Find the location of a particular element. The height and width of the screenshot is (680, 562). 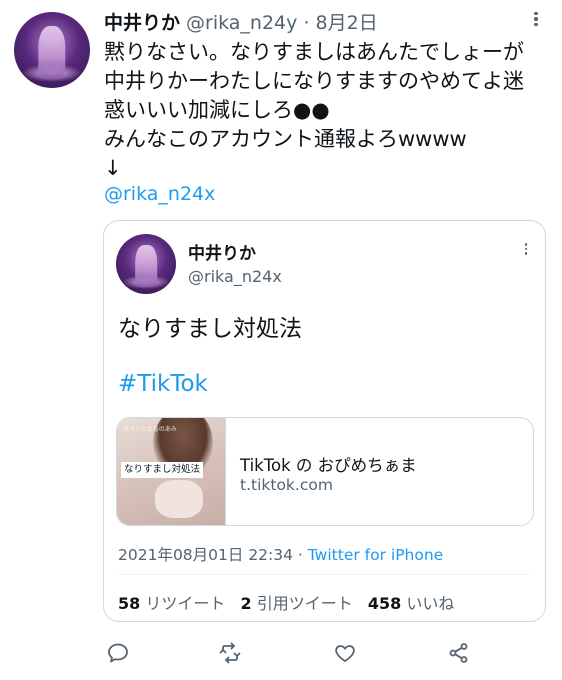

engagement-stats: 58 リツイート 2 引用ツイート 458 いいね is located at coordinates (286, 602).